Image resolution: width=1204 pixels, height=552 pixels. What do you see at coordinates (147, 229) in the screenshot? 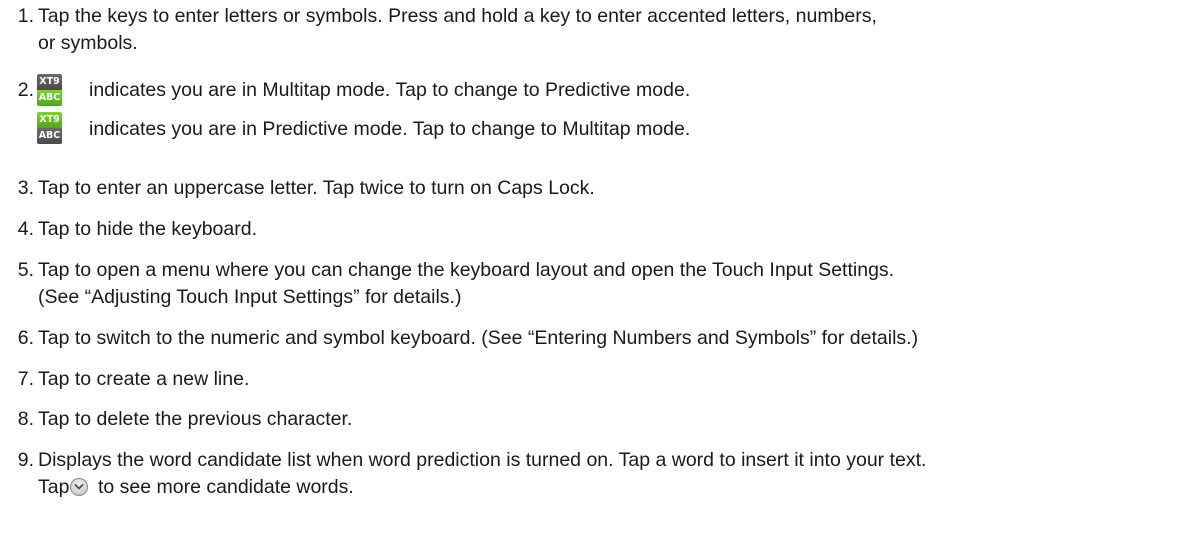
I see `item-text: Tap to hide the keyboard.` at bounding box center [147, 229].